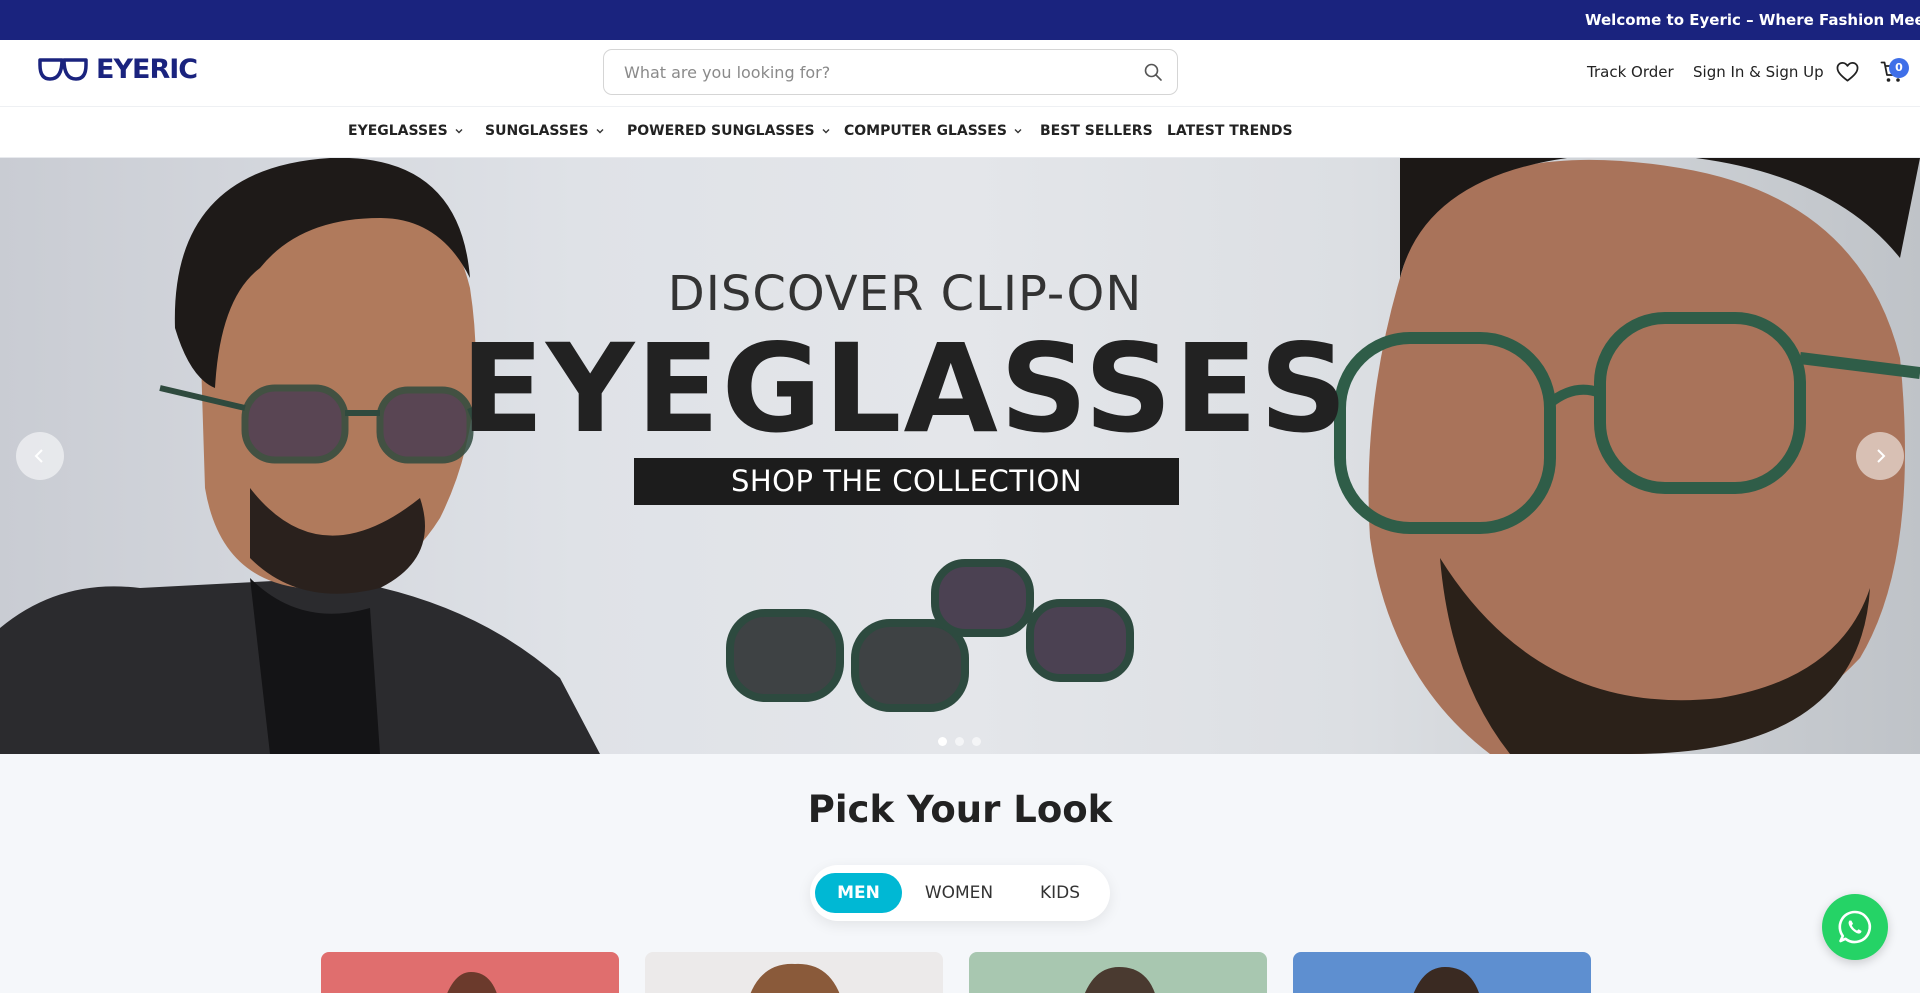  Describe the element at coordinates (930, 635) in the screenshot. I see `clip-on-glasses-image` at that location.